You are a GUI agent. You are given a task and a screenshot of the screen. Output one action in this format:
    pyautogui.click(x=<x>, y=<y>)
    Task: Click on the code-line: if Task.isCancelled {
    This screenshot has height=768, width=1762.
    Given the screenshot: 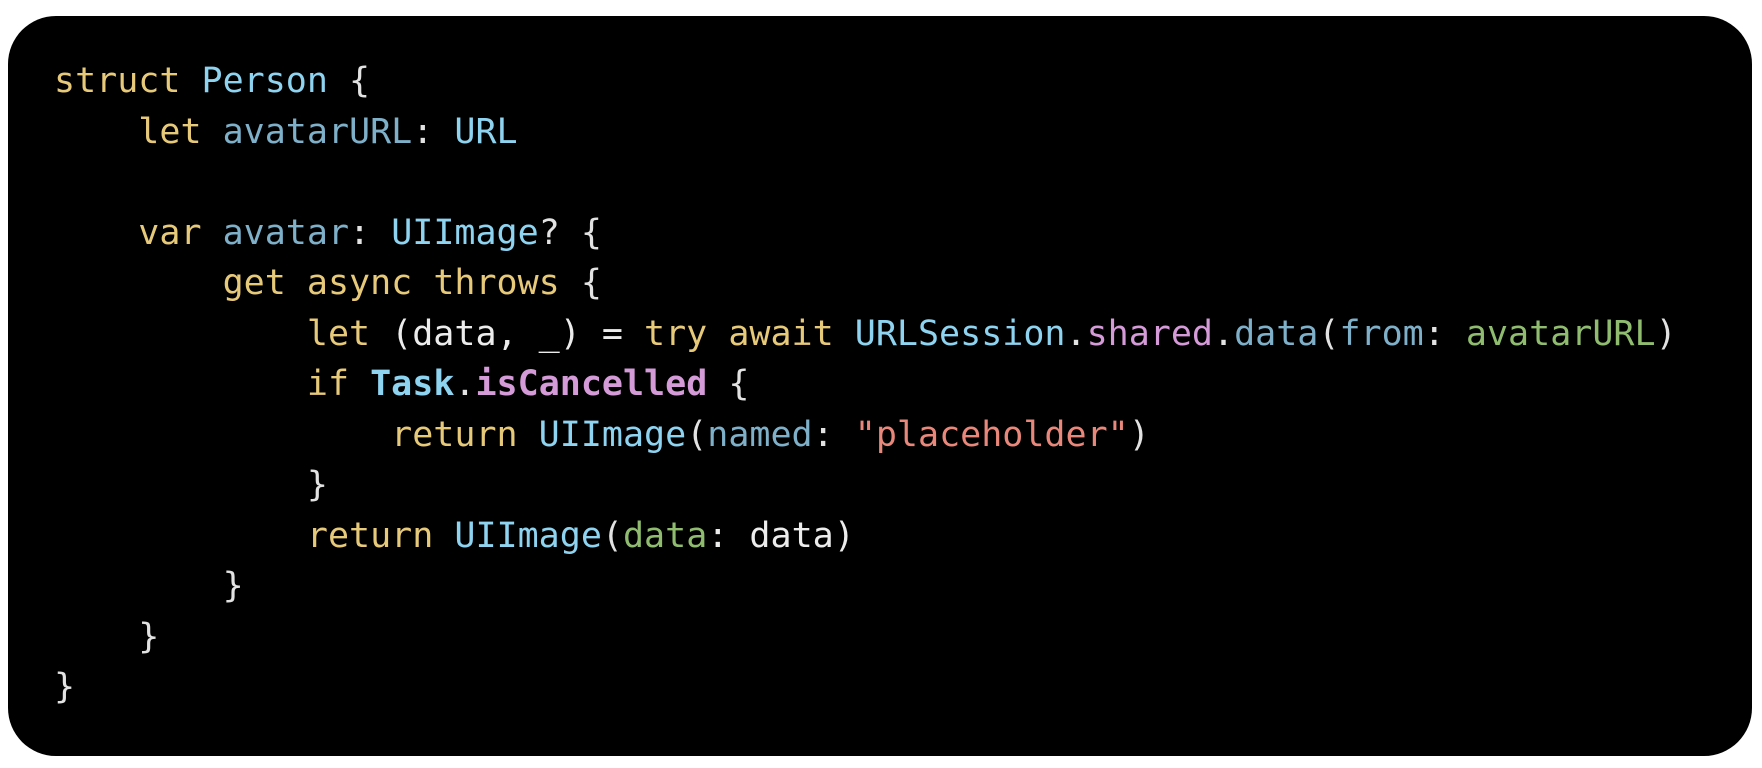 What is the action you would take?
    pyautogui.click(x=865, y=384)
    